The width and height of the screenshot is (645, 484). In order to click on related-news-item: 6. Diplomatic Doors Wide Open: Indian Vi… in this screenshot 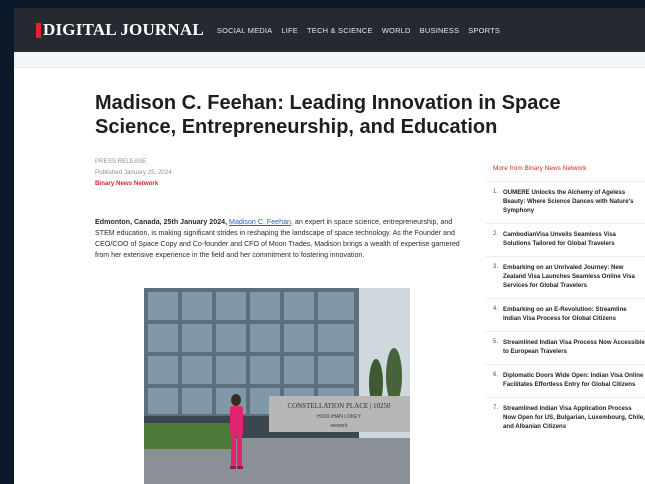, I will do `click(565, 380)`.